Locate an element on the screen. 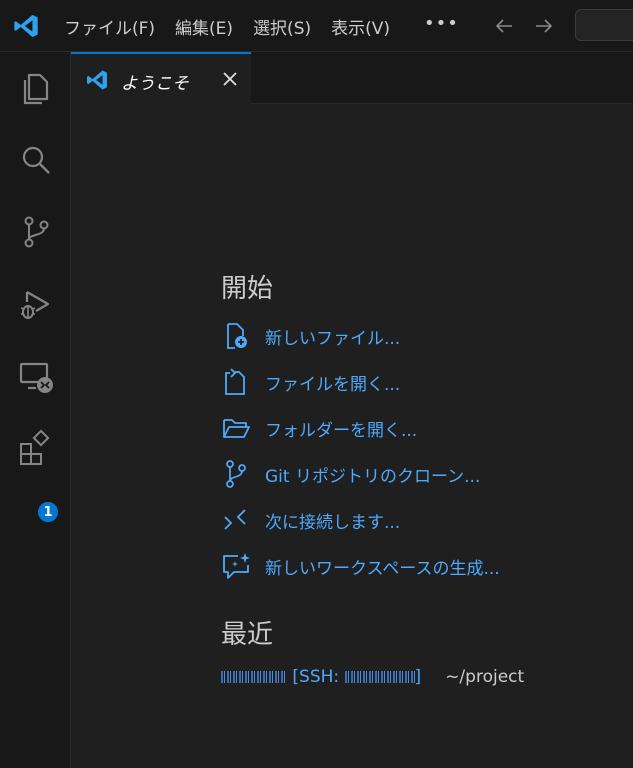  close-icon is located at coordinates (230, 79).